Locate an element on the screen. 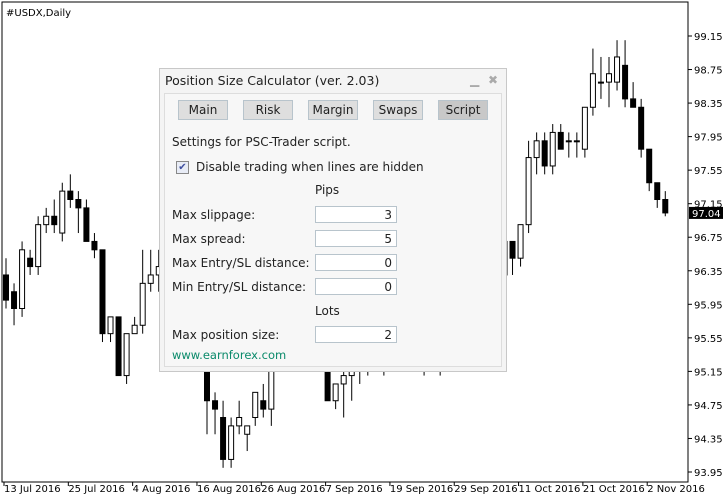  earnforex-link: www.earnforex.com is located at coordinates (229, 355).